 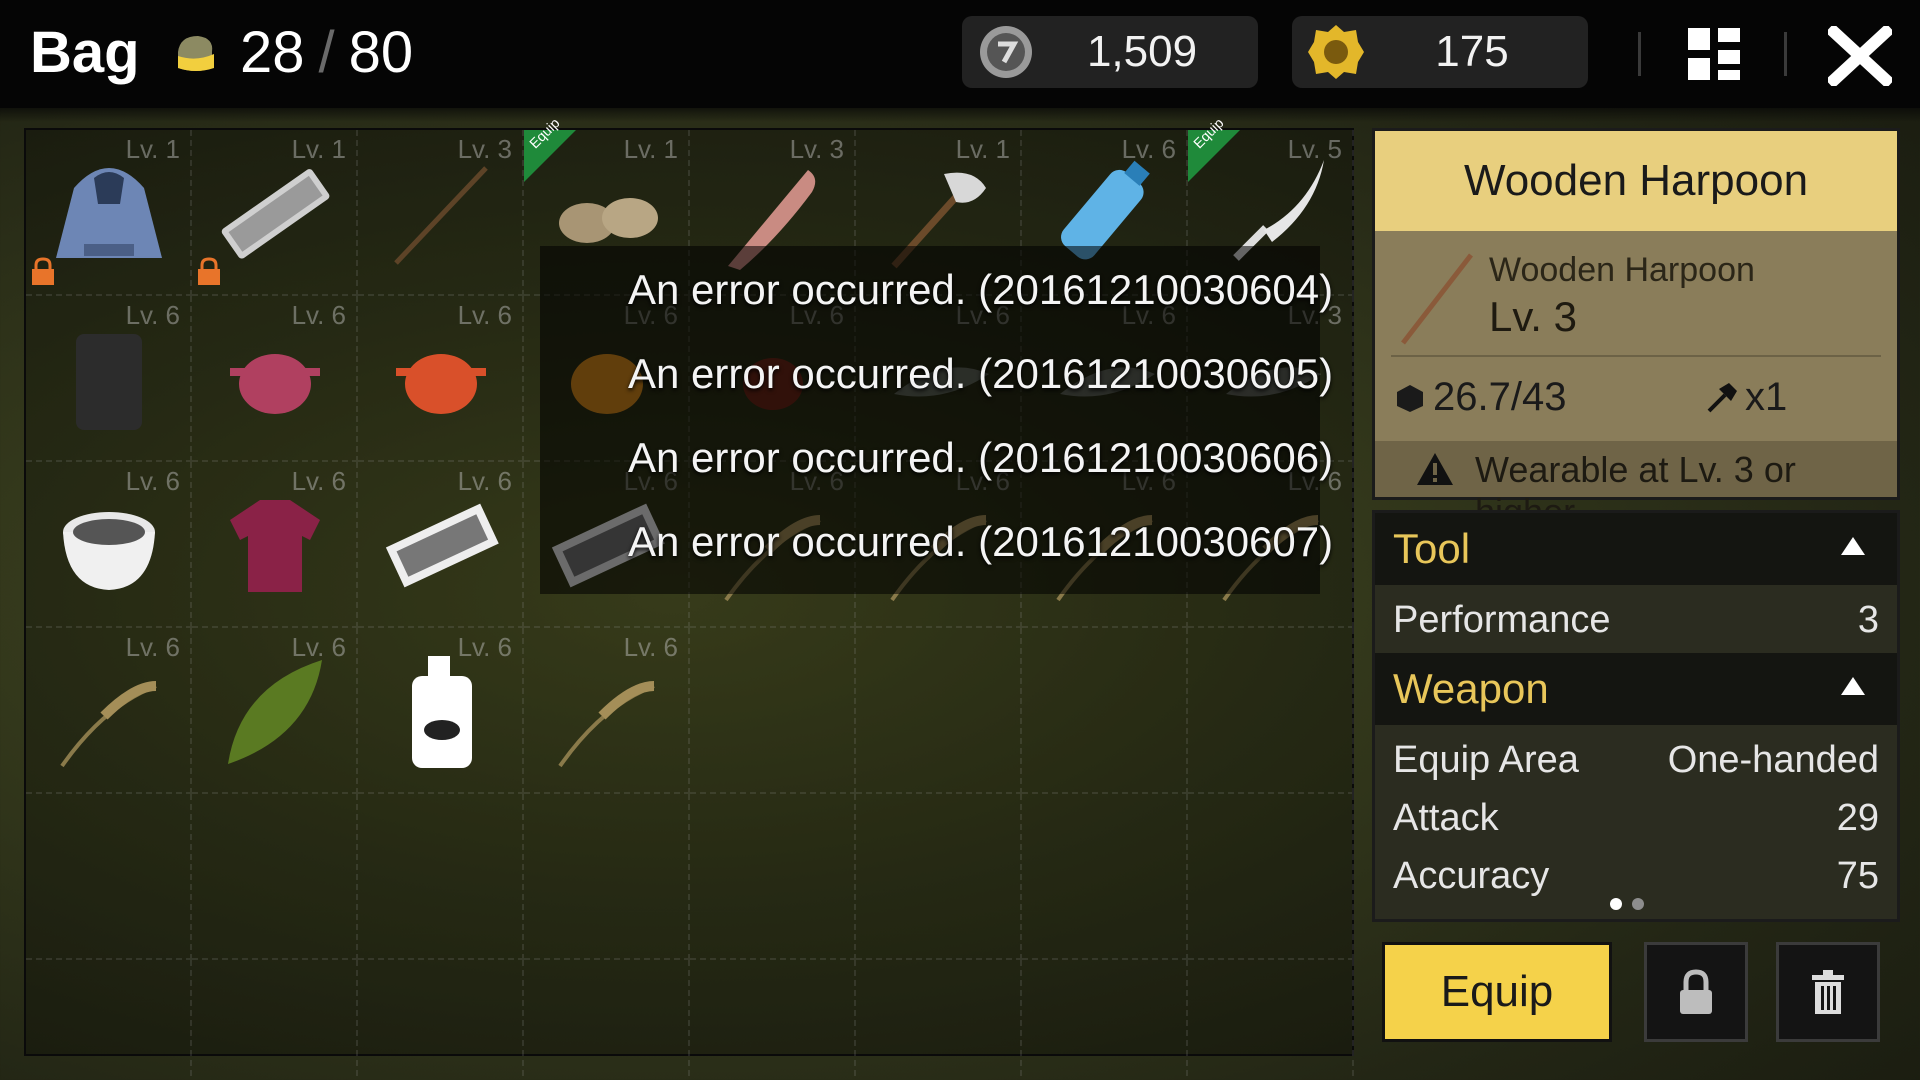 I want to click on trash-icon, so click(x=1828, y=992).